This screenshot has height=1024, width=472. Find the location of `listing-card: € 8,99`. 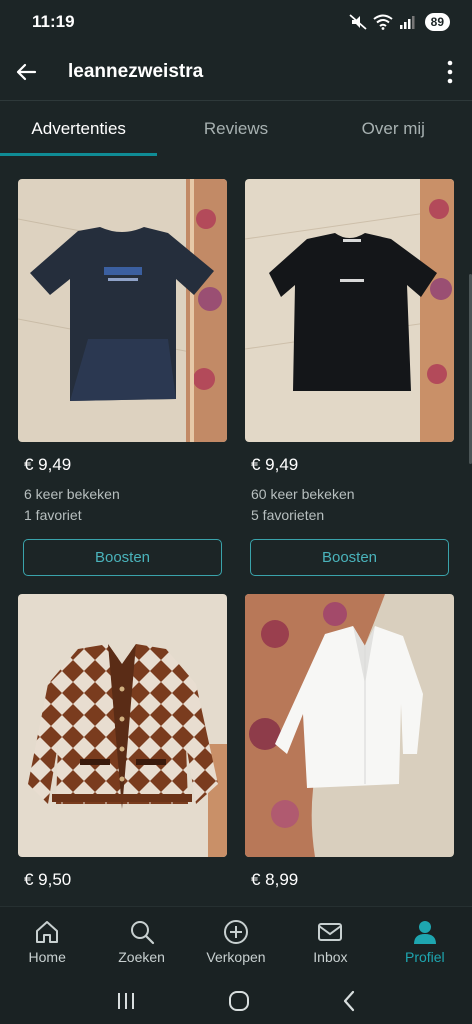

listing-card: € 8,99 is located at coordinates (349, 749).